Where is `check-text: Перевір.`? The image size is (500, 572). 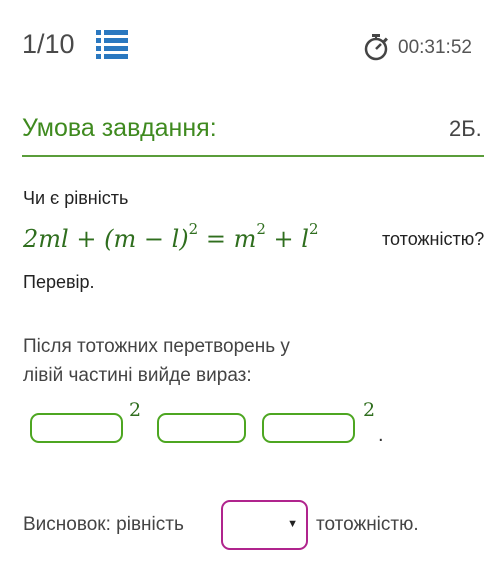
check-text: Перевір. is located at coordinates (59, 282).